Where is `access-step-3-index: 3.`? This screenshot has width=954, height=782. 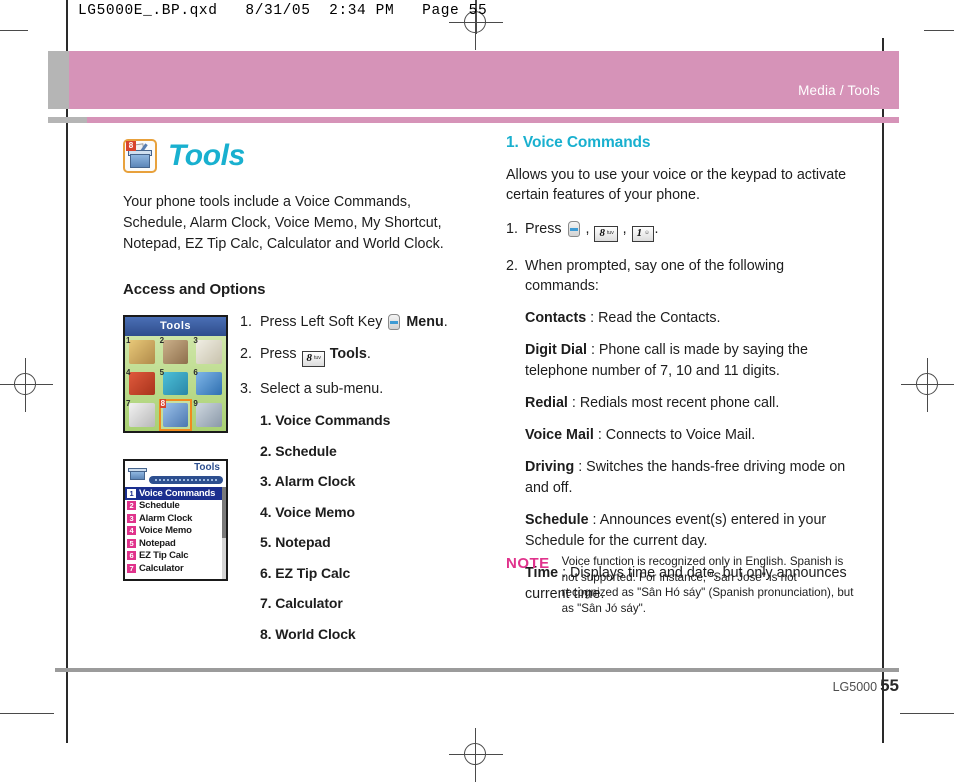
access-step-3-index: 3. is located at coordinates (246, 389).